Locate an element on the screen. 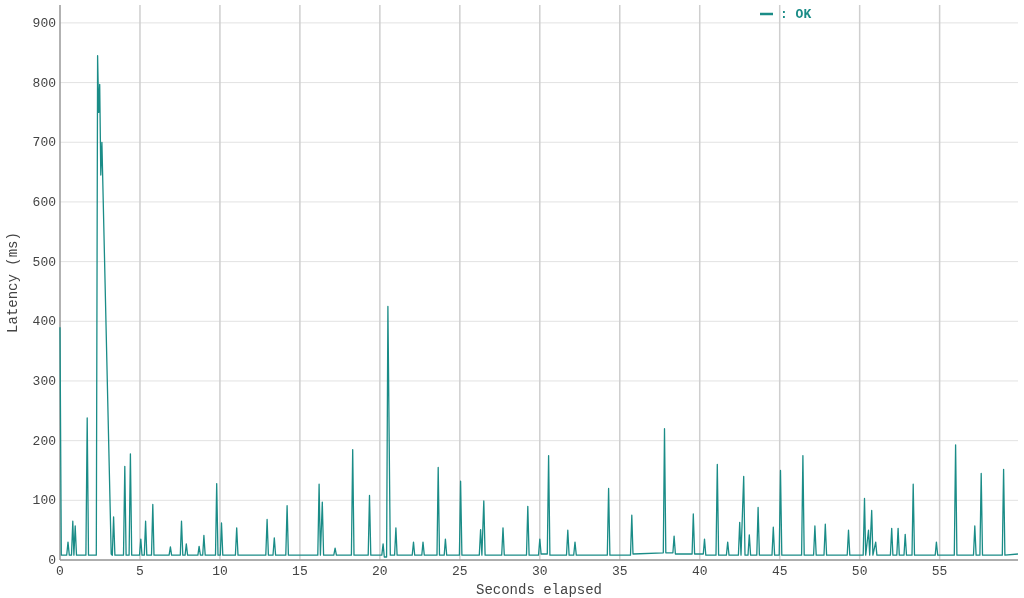  y-tick-label: 900 is located at coordinates (44, 23).